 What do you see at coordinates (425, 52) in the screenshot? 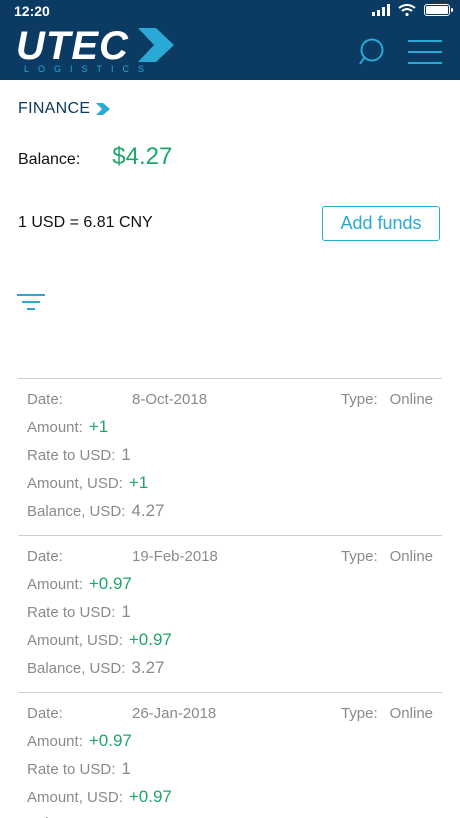
I see `hamburger-menu-icon` at bounding box center [425, 52].